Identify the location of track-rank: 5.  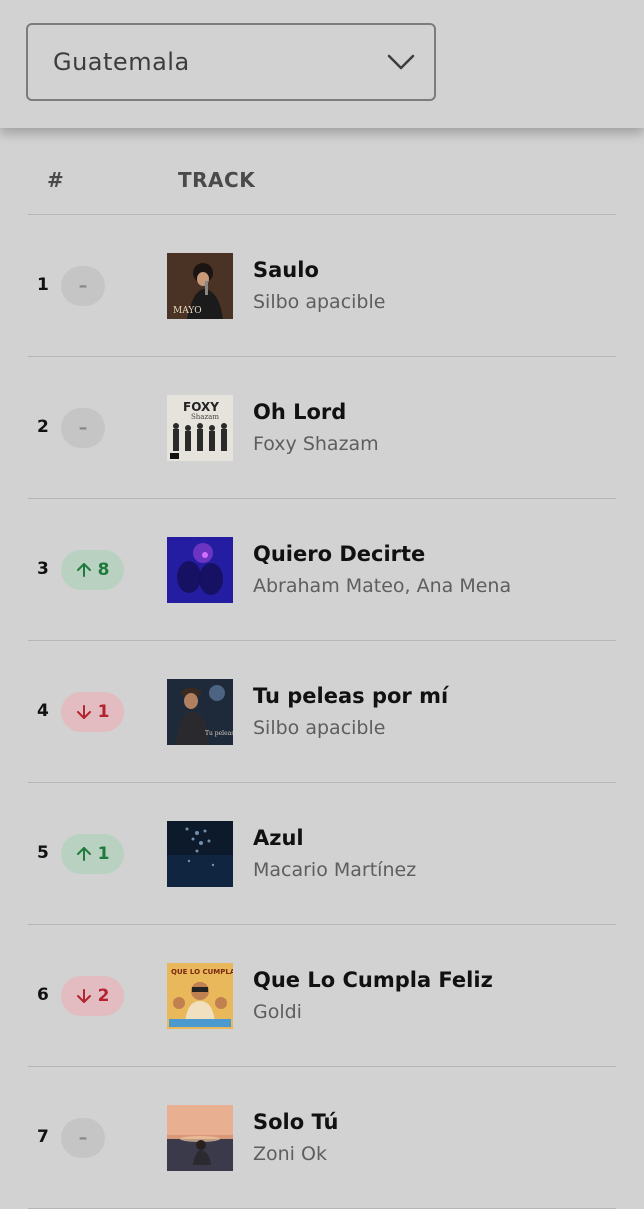
(43, 853).